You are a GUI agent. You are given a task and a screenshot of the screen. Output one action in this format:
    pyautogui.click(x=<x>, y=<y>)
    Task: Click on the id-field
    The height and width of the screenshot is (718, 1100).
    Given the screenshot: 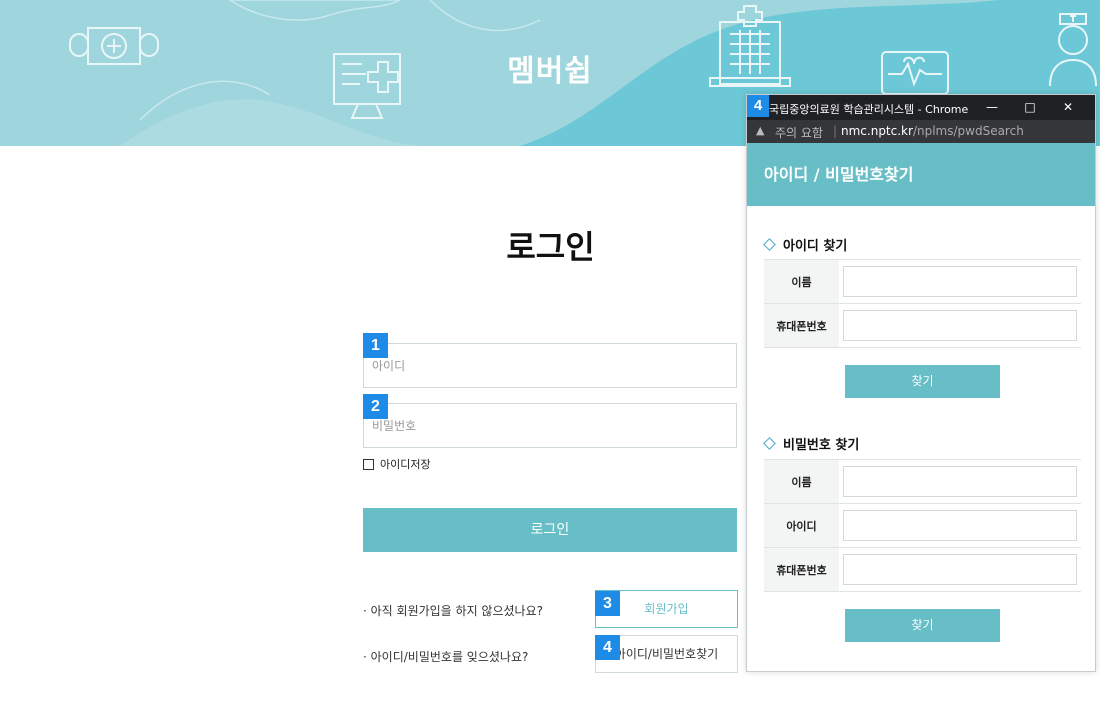 What is the action you would take?
    pyautogui.click(x=550, y=365)
    